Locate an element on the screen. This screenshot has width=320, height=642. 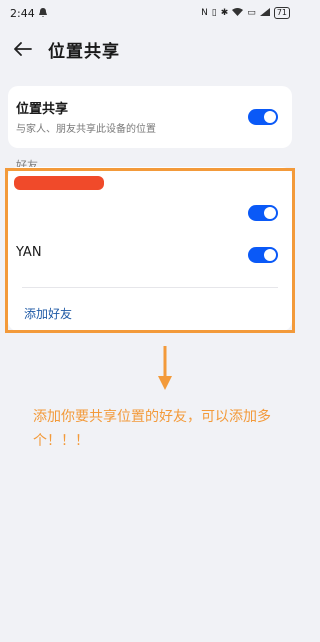
vibrate-icon: ▯ is located at coordinates (214, 13).